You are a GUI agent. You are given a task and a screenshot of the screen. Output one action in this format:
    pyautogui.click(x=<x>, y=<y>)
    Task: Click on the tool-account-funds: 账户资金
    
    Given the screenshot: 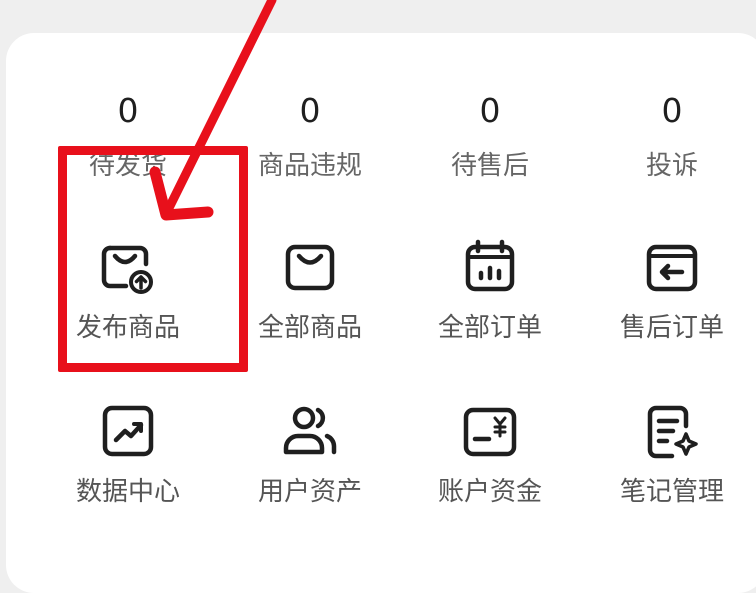 What is the action you would take?
    pyautogui.click(x=490, y=472)
    